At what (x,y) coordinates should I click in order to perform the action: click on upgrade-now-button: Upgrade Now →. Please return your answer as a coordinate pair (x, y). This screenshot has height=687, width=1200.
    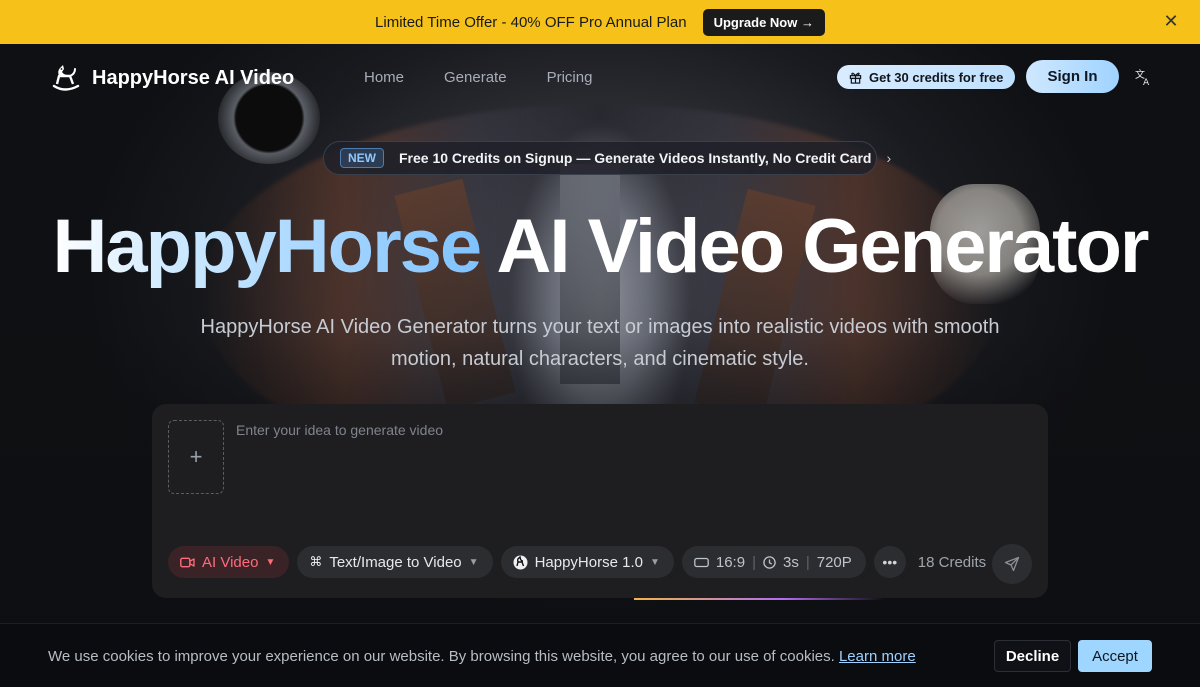
    Looking at the image, I should click on (763, 22).